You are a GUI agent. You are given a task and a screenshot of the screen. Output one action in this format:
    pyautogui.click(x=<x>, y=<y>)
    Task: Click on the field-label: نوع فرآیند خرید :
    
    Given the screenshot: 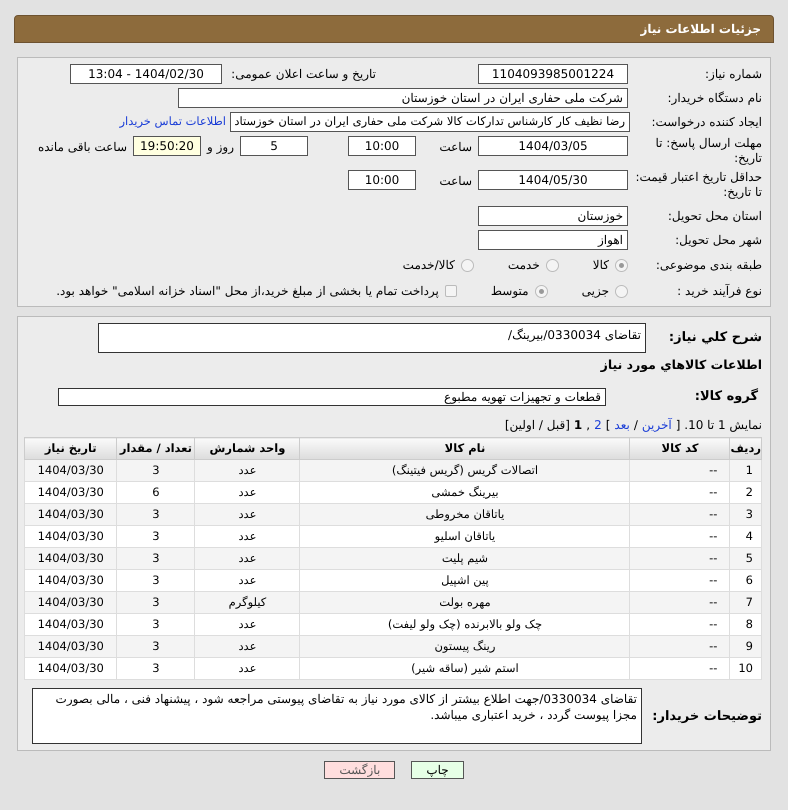 What is the action you would take?
    pyautogui.click(x=719, y=291)
    